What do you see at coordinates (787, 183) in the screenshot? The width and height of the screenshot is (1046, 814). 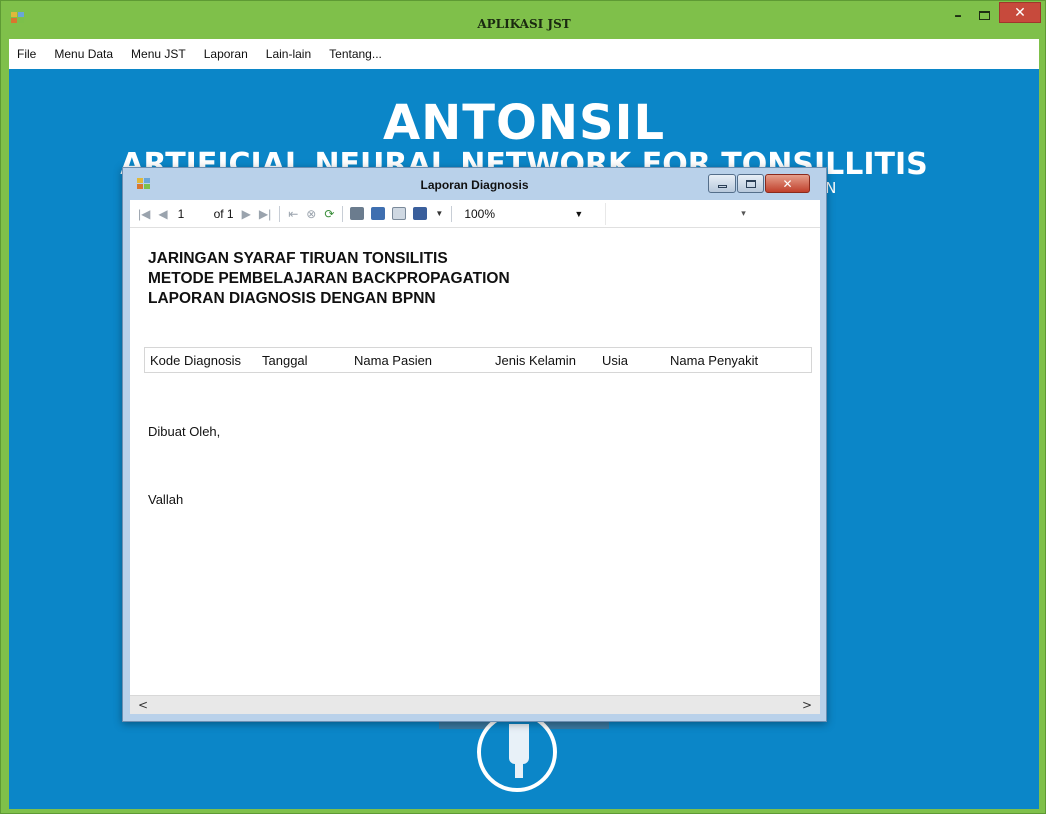 I see `report-close-button: ✕` at bounding box center [787, 183].